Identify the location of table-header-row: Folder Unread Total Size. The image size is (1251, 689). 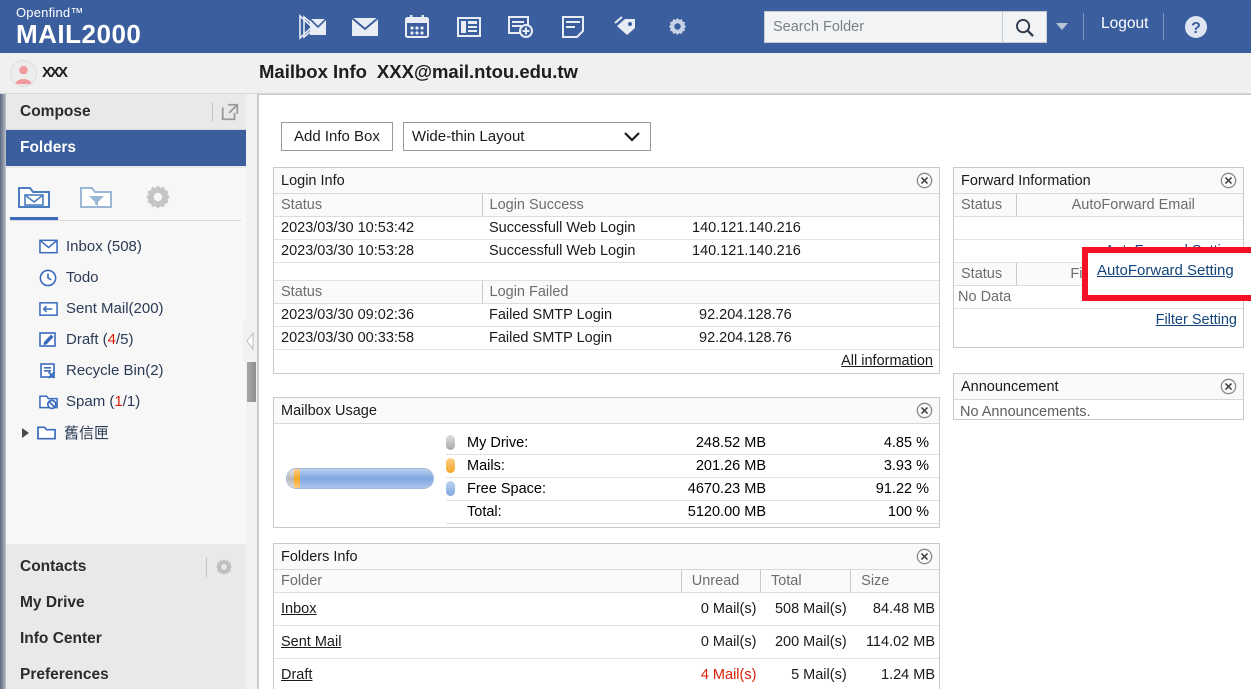
(606, 581).